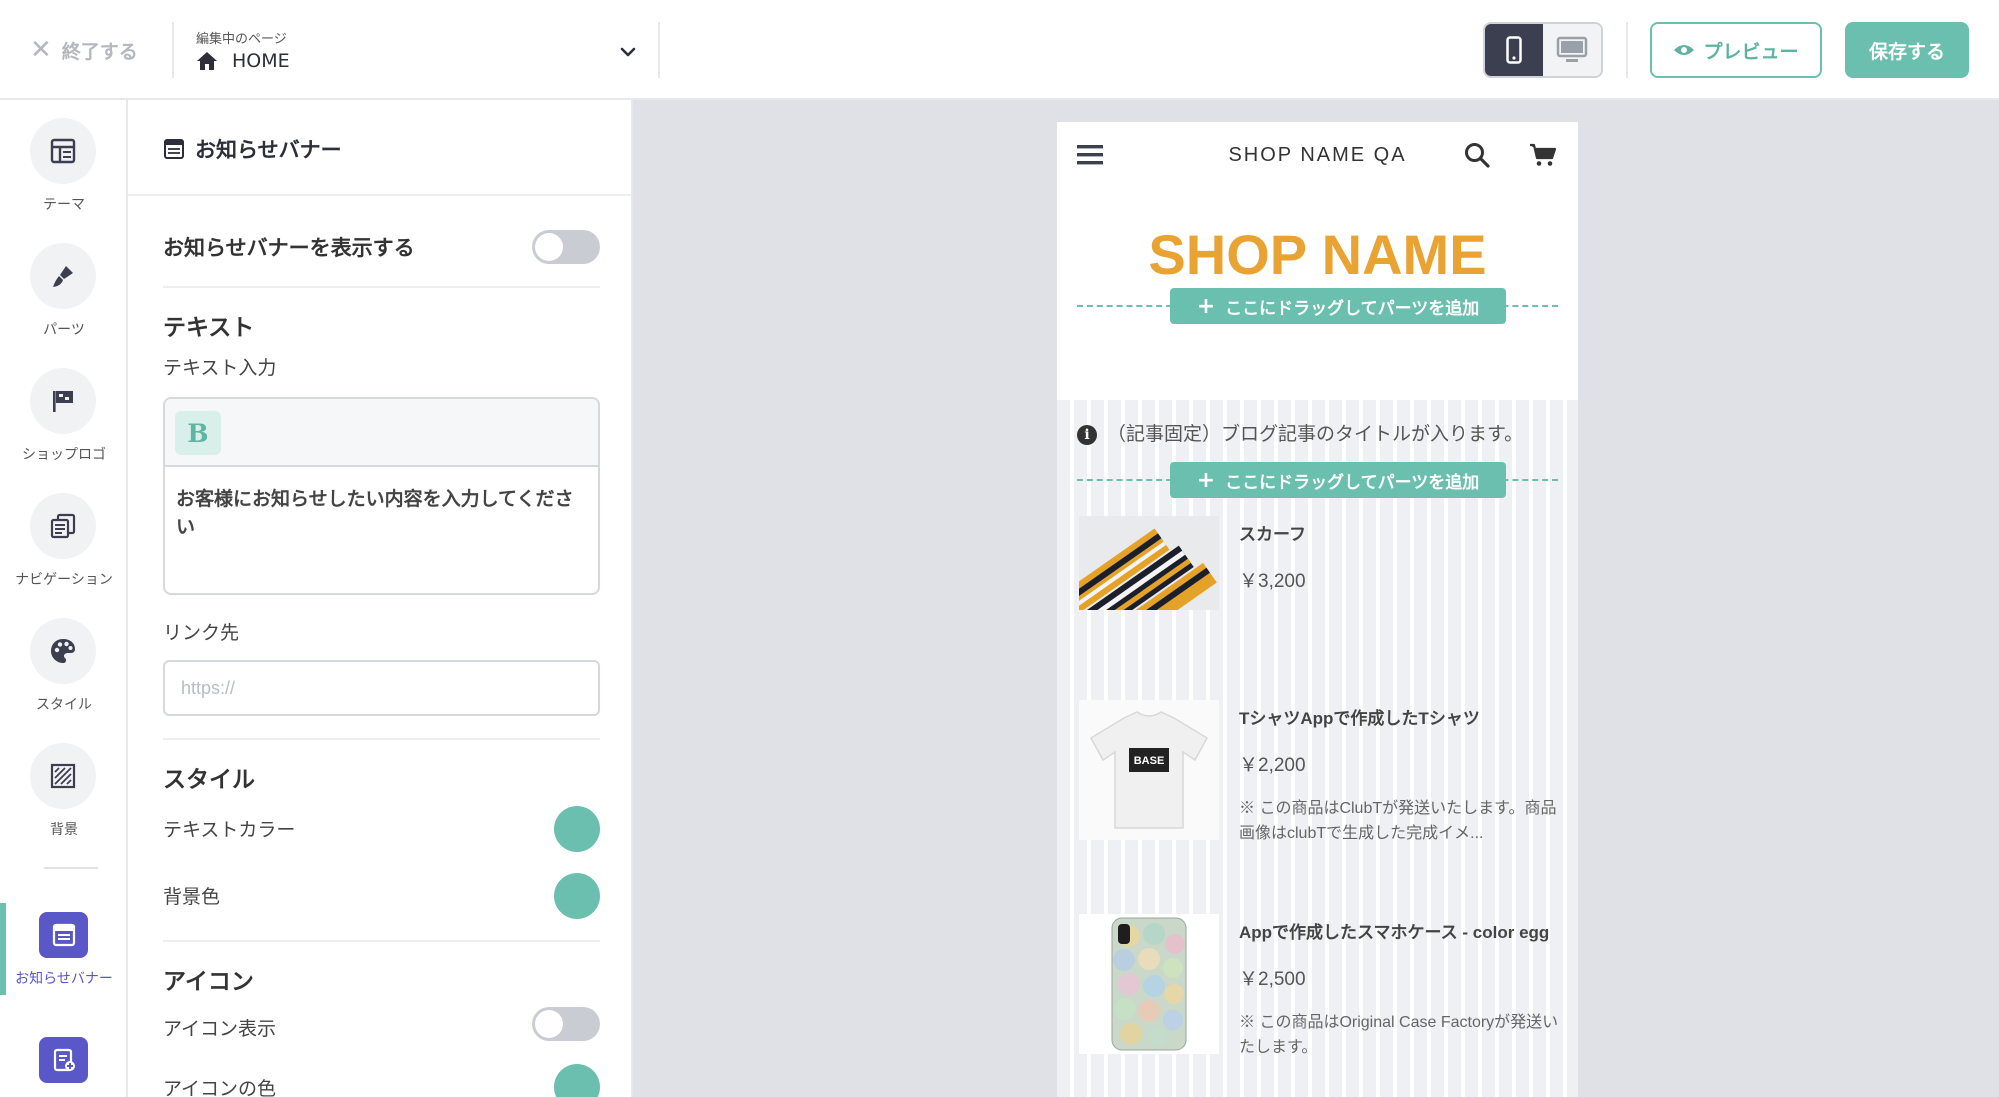 This screenshot has width=1999, height=1097. Describe the element at coordinates (1317, 254) in the screenshot. I see `shop-logo-text: SHOP NAME` at that location.